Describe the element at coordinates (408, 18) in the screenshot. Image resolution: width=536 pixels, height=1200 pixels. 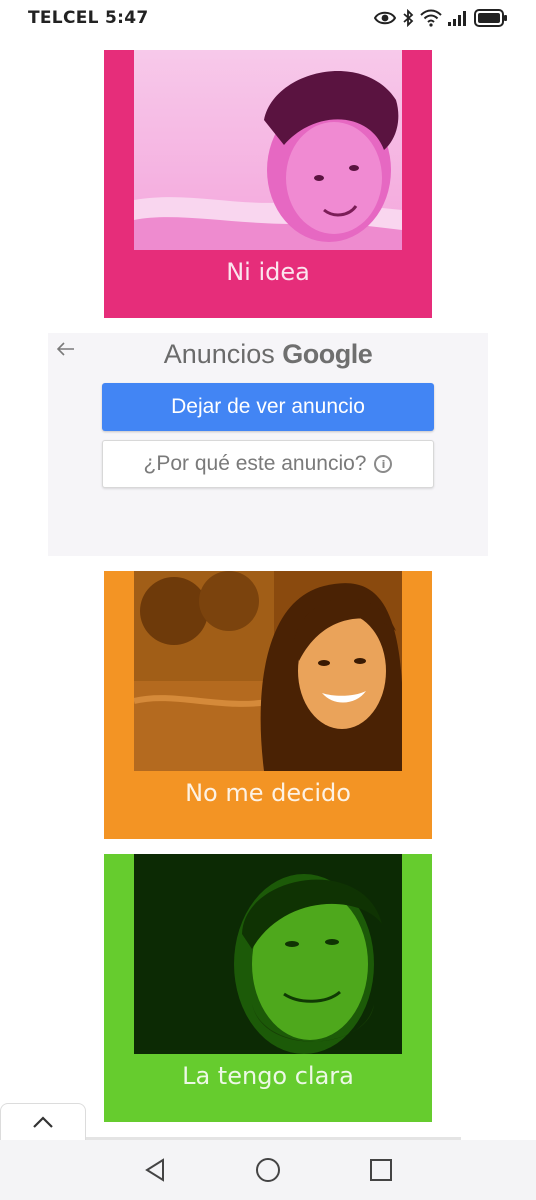
I see `bluetooth-icon` at that location.